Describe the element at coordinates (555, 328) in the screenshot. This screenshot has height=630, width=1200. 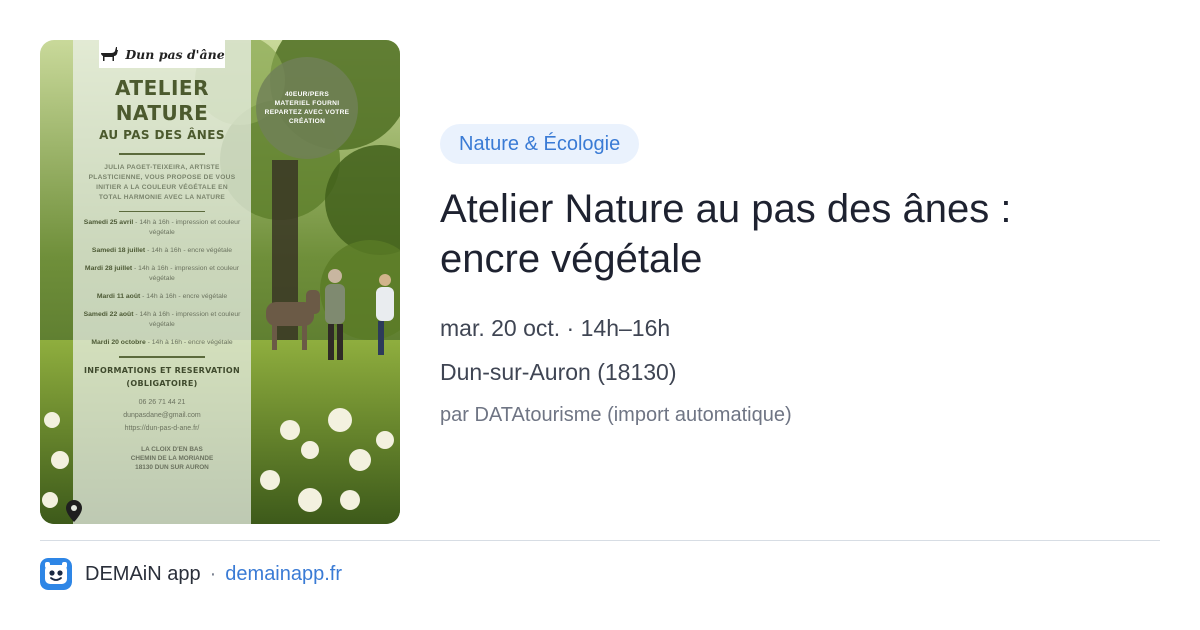
I see `event-datetime: mar. 20 oct. · 14h–16h` at that location.